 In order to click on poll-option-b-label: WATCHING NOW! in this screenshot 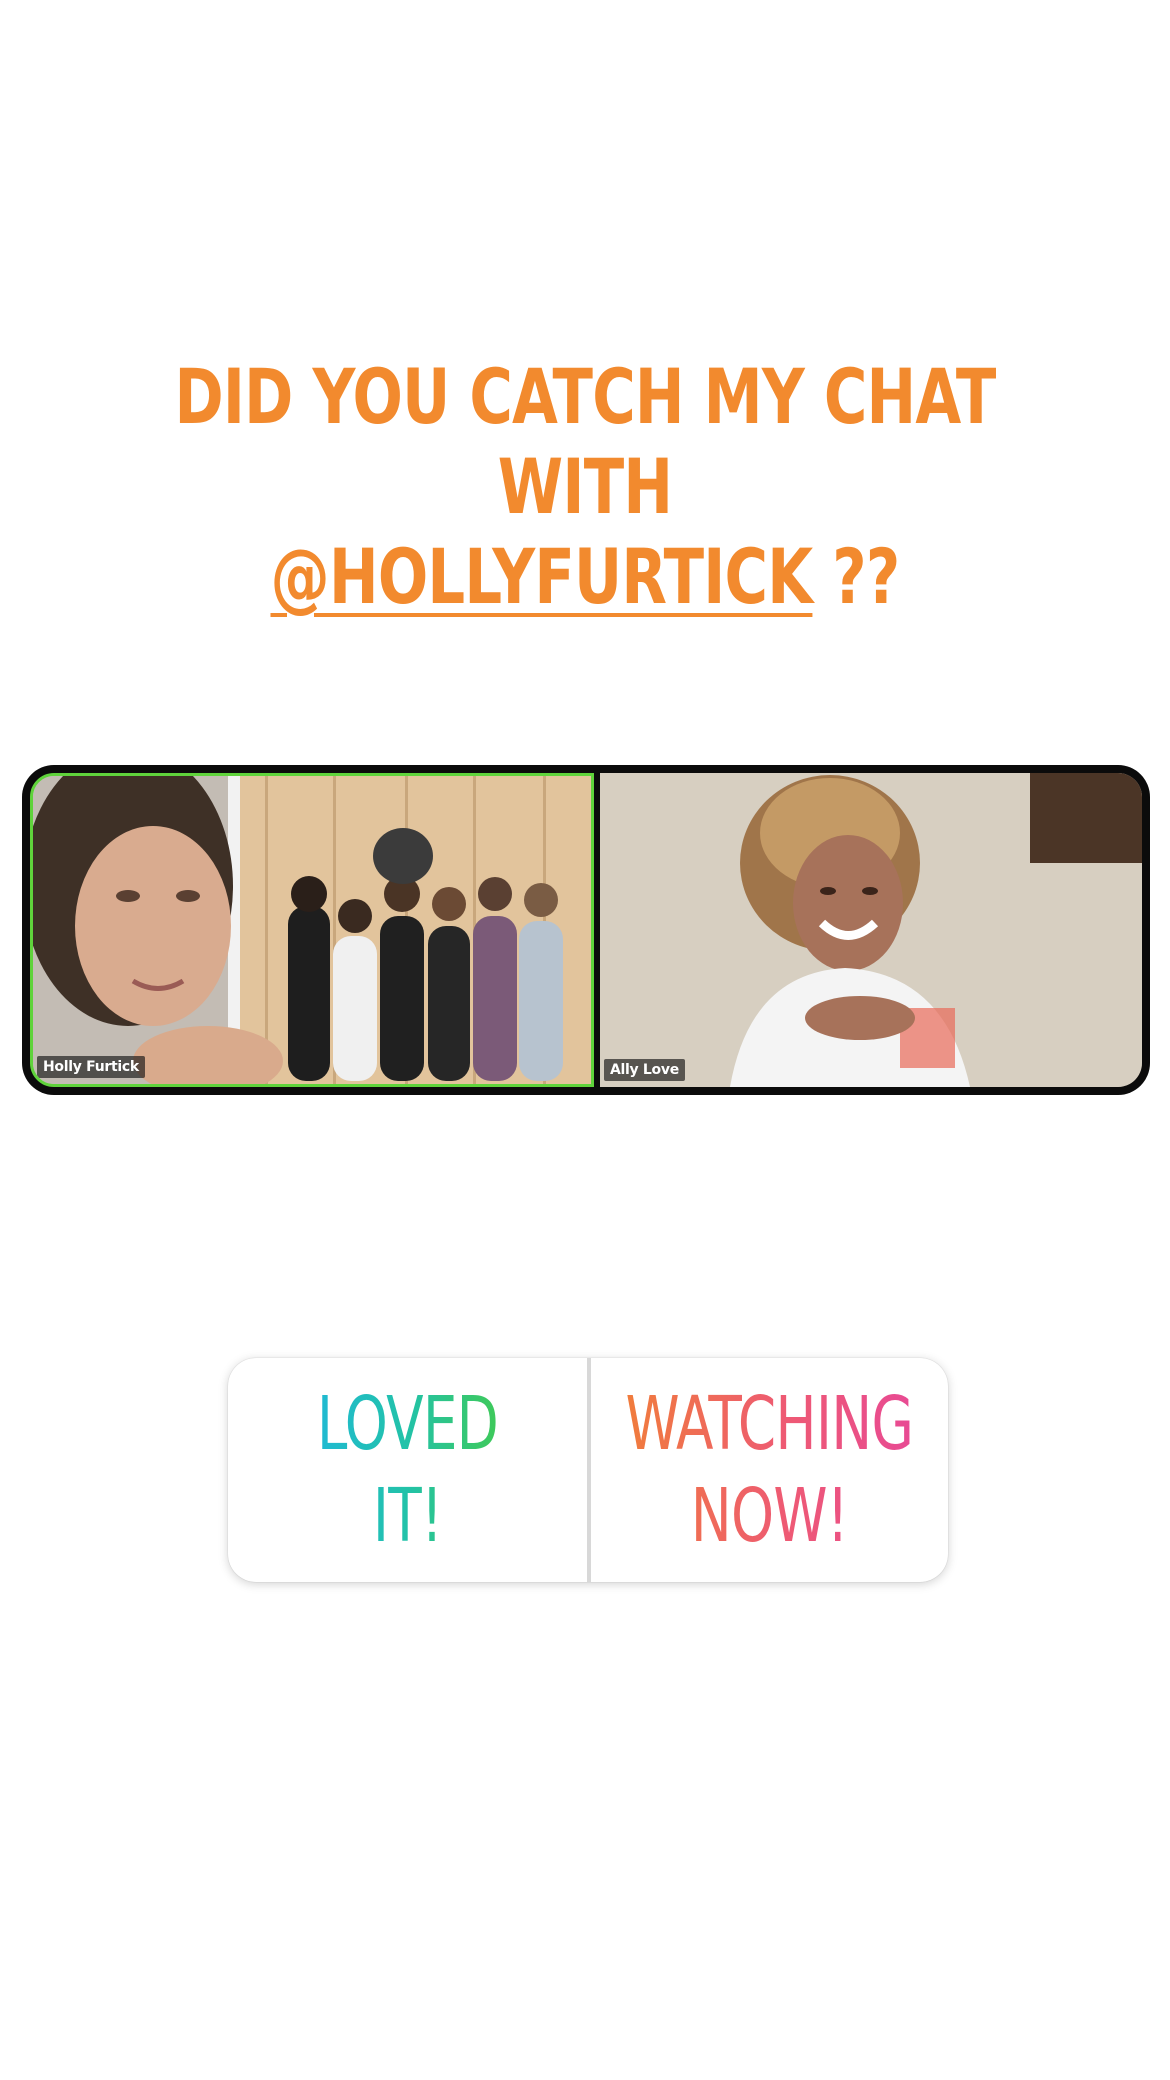, I will do `click(770, 1470)`.